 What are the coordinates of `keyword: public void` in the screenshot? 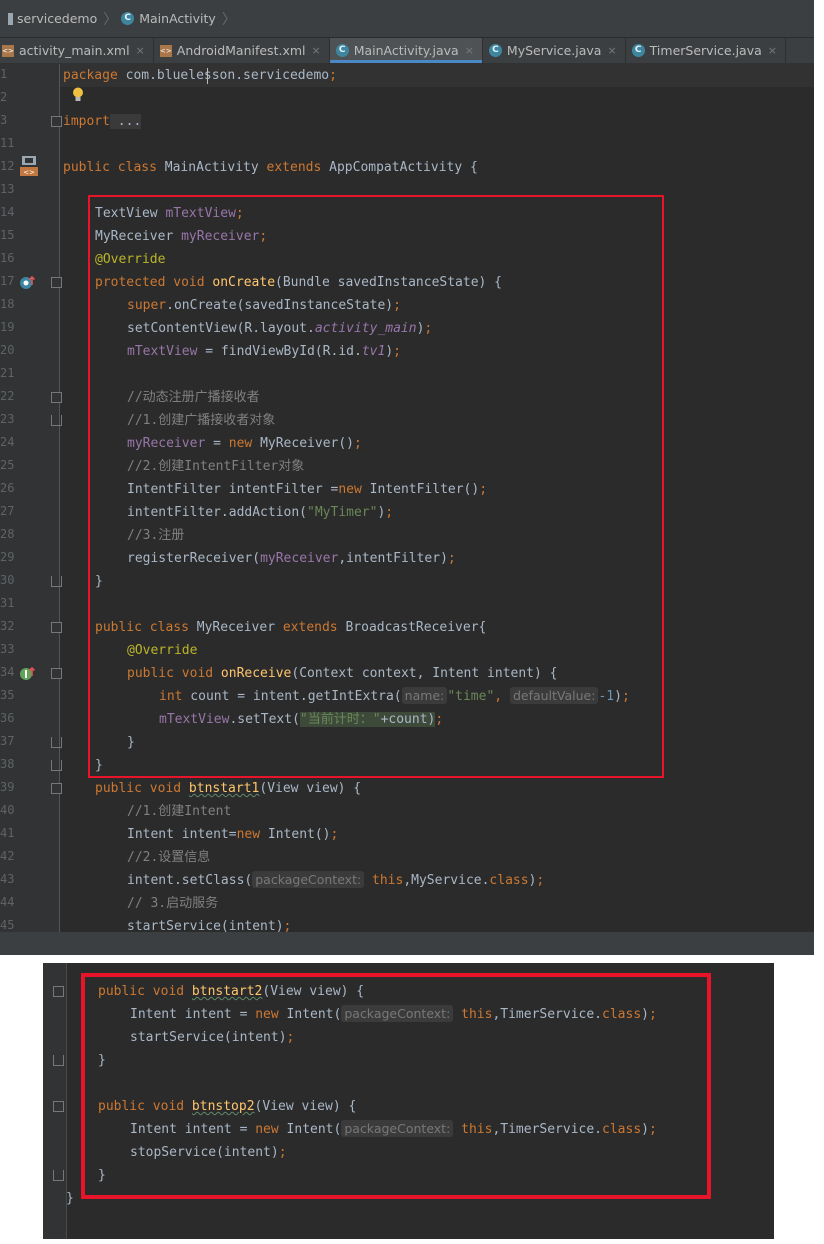 It's located at (142, 788).